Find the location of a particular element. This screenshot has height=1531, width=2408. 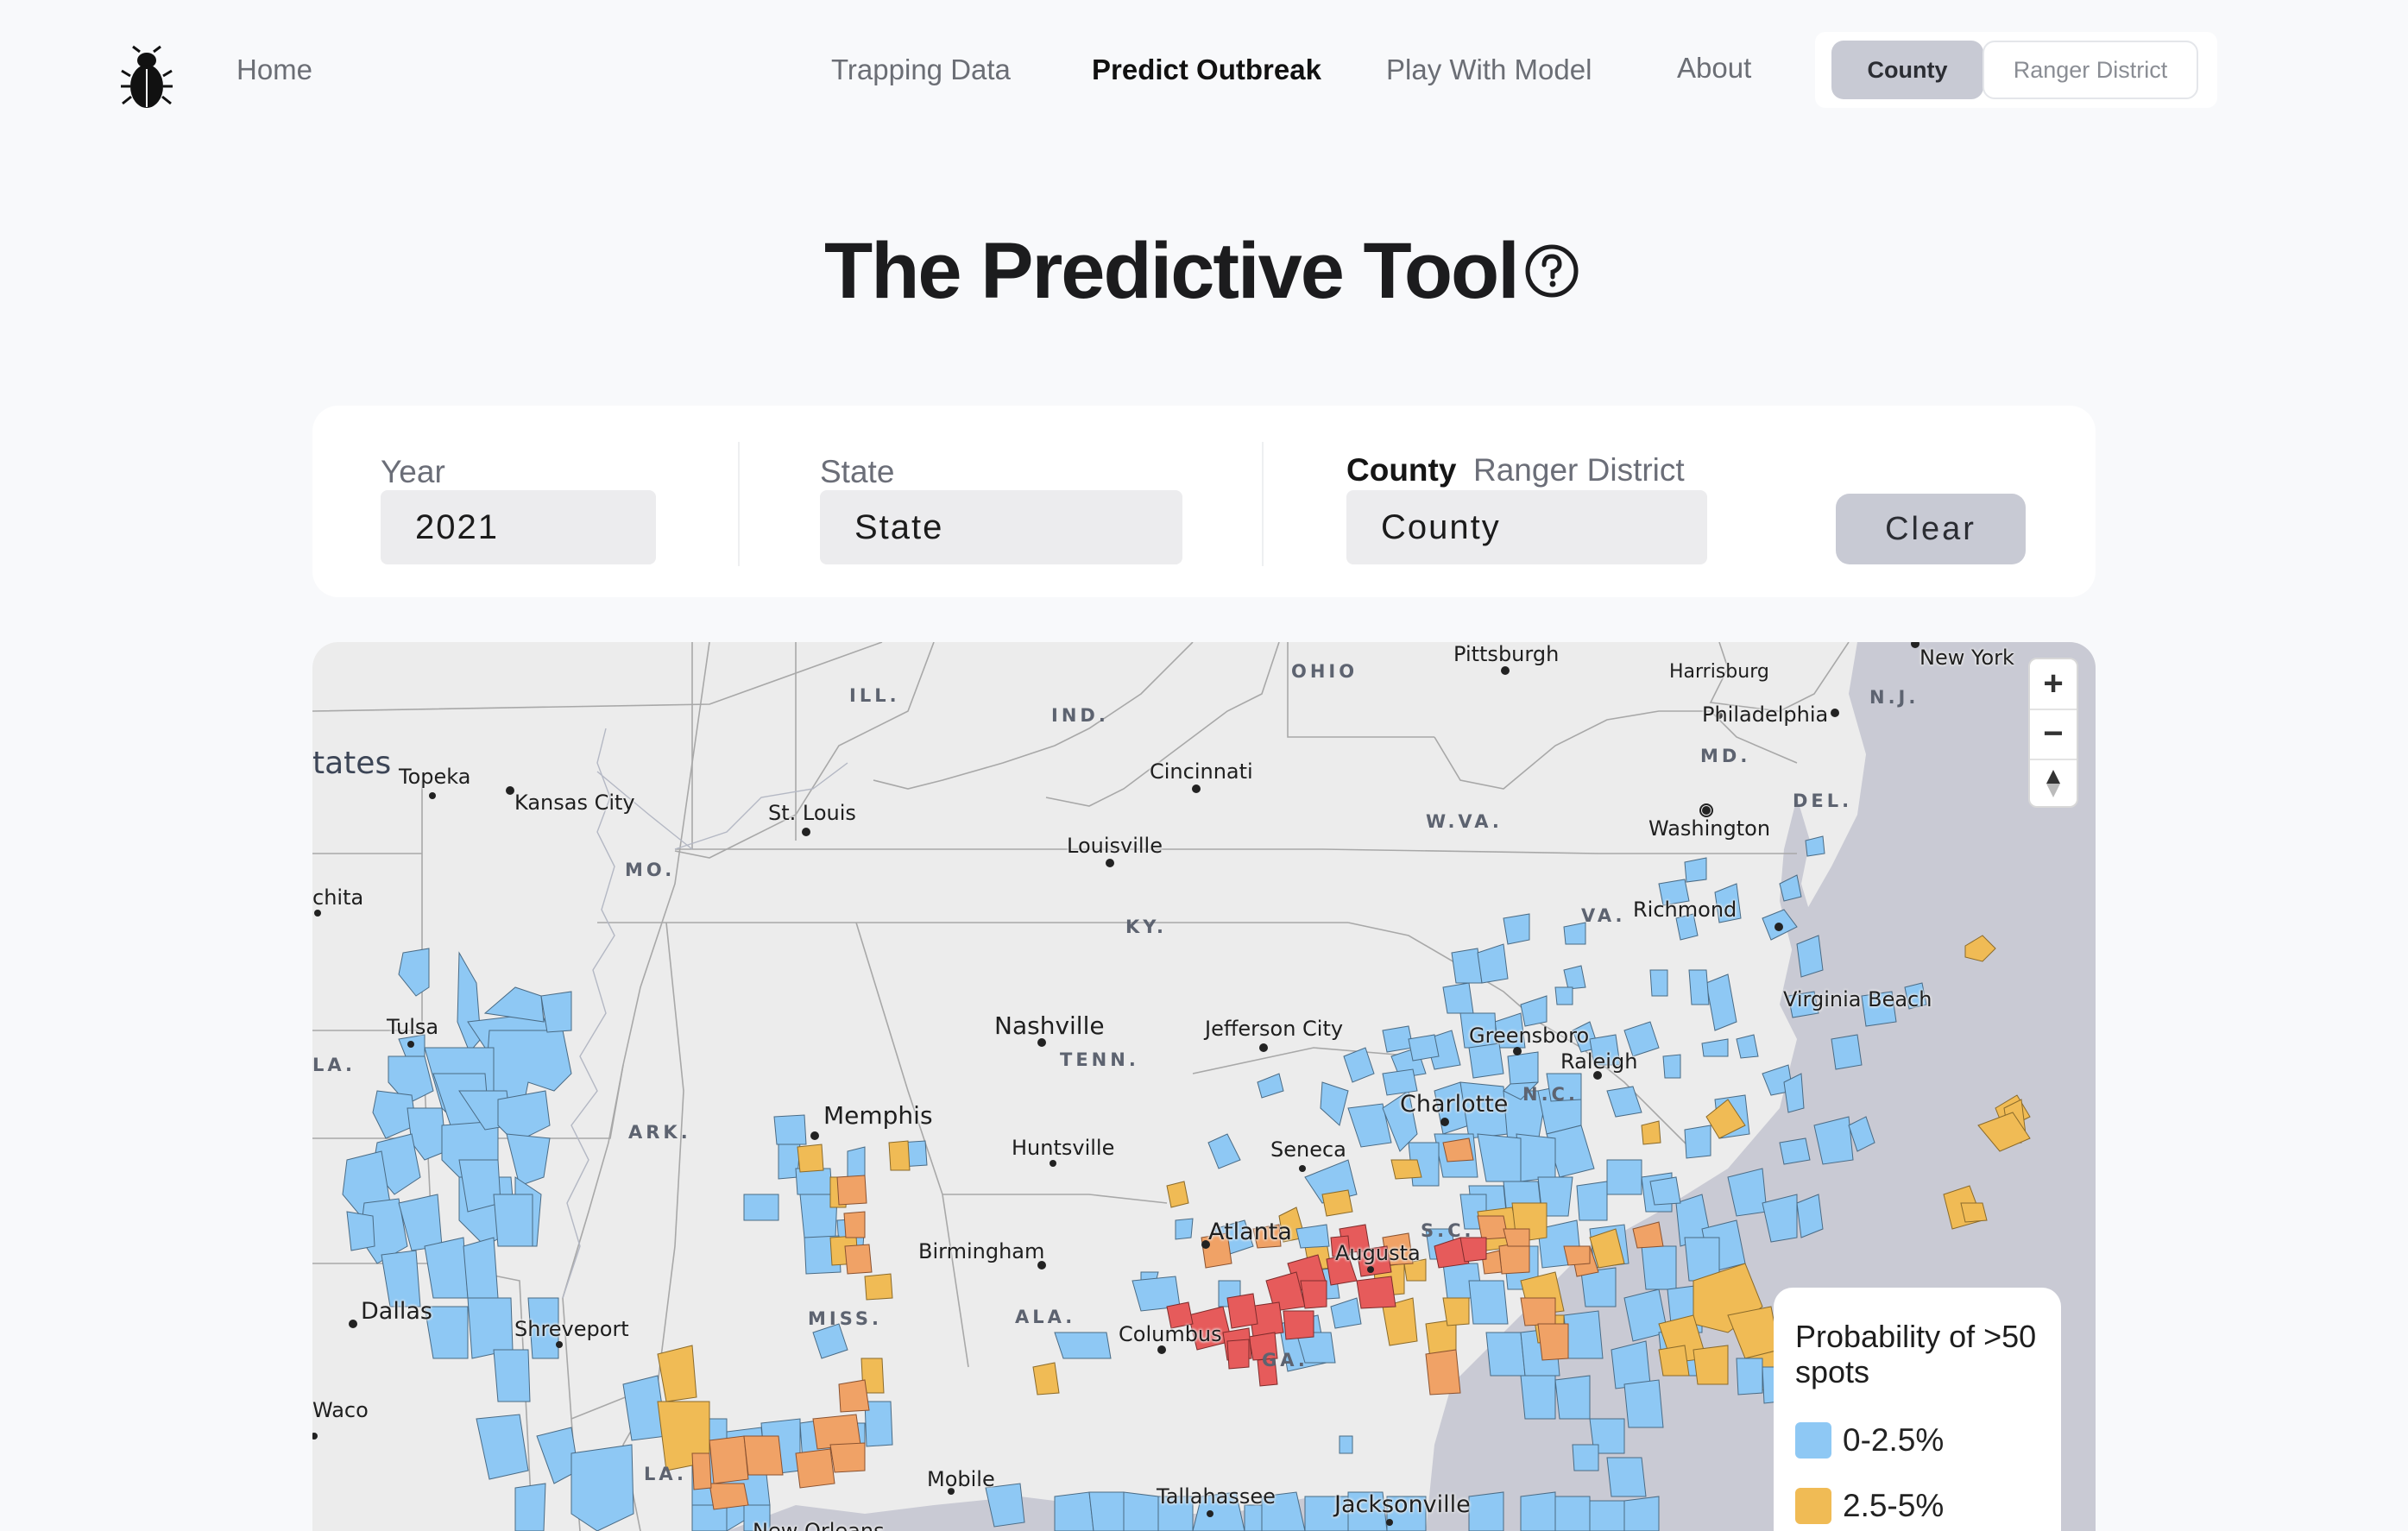

map-label-del: DEL. is located at coordinates (1823, 801).